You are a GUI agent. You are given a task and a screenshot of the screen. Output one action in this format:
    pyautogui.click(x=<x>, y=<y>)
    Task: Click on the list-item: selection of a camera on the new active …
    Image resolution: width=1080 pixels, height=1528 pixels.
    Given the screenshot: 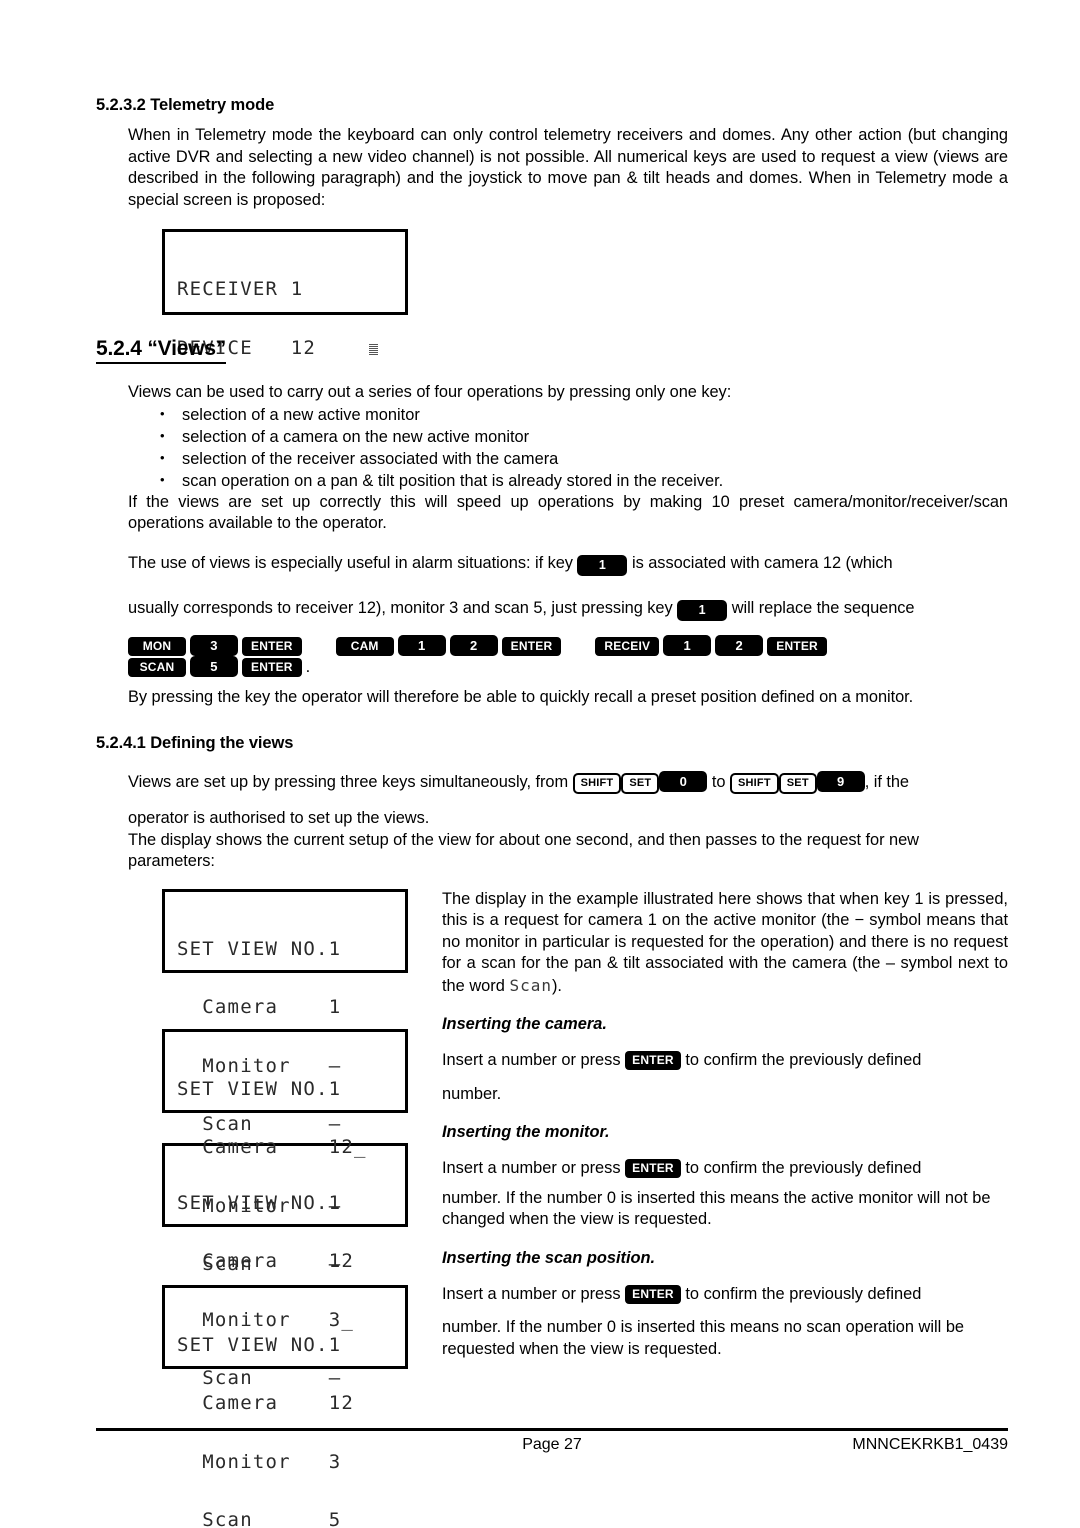 What is the action you would take?
    pyautogui.click(x=584, y=436)
    